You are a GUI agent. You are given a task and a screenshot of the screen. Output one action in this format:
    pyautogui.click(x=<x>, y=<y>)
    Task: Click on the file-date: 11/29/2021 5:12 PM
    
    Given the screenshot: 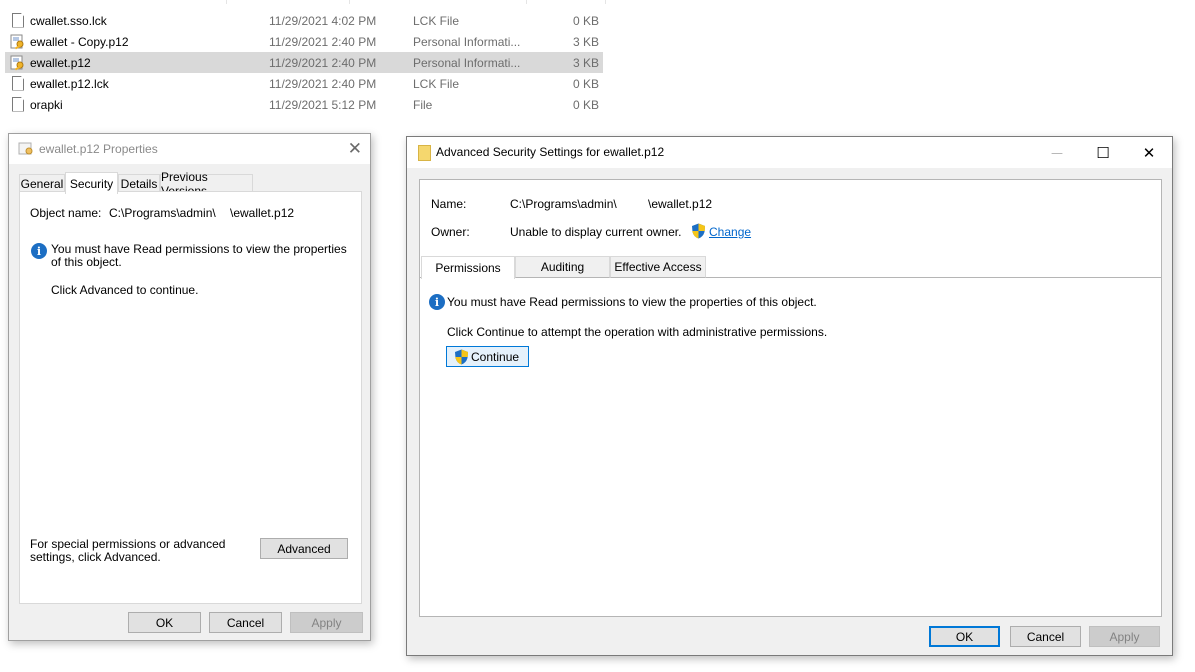 What is the action you would take?
    pyautogui.click(x=323, y=104)
    